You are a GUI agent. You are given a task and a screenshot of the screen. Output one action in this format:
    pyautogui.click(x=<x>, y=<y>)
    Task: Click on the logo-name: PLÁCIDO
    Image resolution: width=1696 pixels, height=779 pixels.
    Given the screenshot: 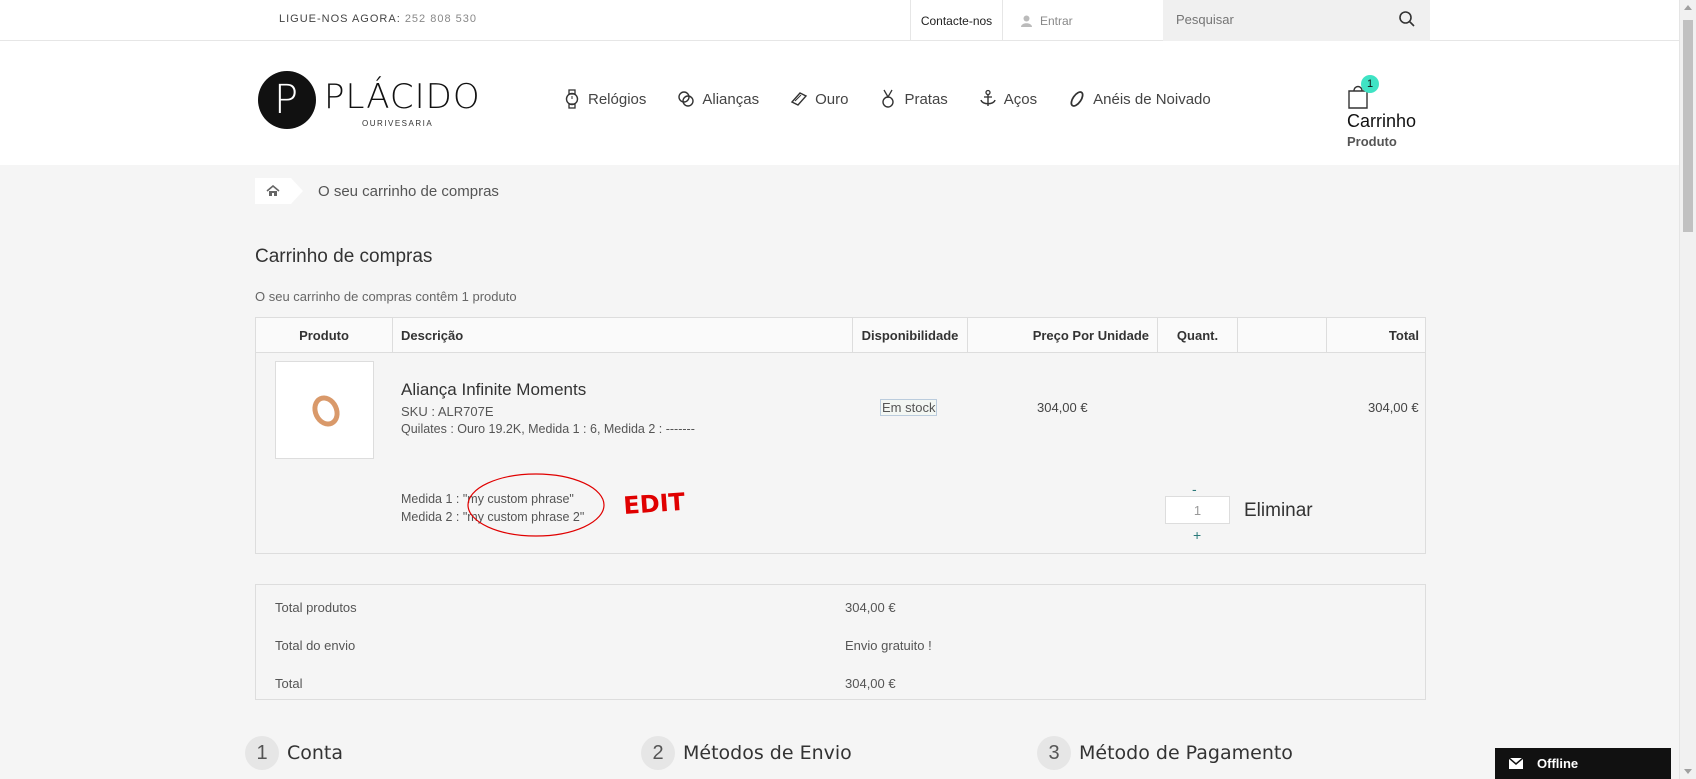 What is the action you would take?
    pyautogui.click(x=402, y=97)
    